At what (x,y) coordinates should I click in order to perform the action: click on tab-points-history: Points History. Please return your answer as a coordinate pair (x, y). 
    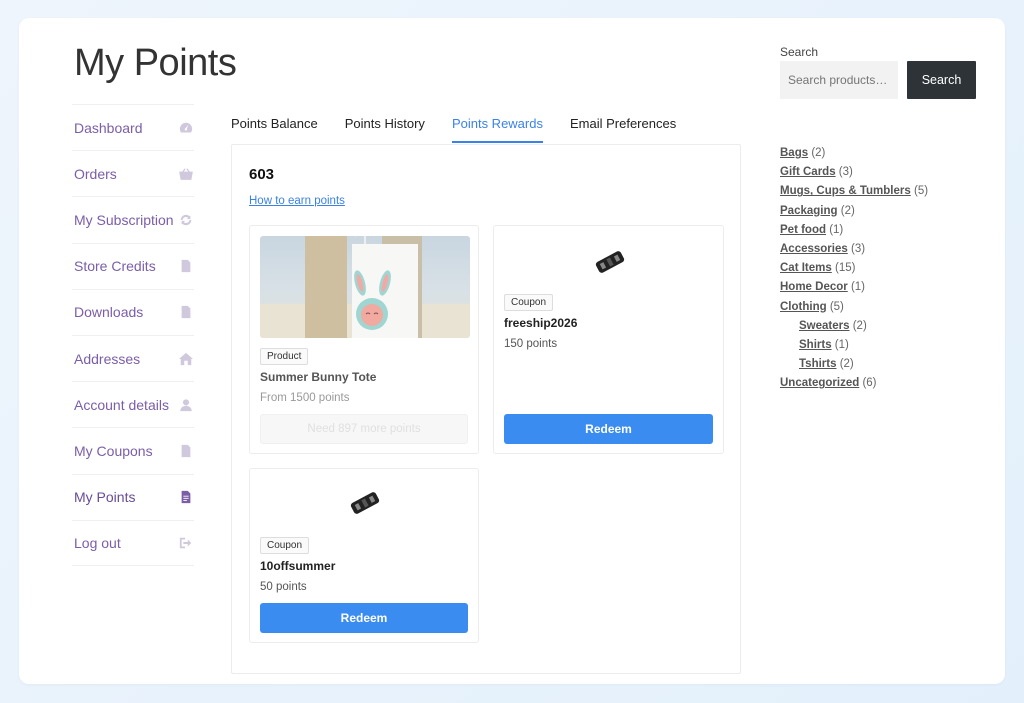
    Looking at the image, I should click on (385, 129).